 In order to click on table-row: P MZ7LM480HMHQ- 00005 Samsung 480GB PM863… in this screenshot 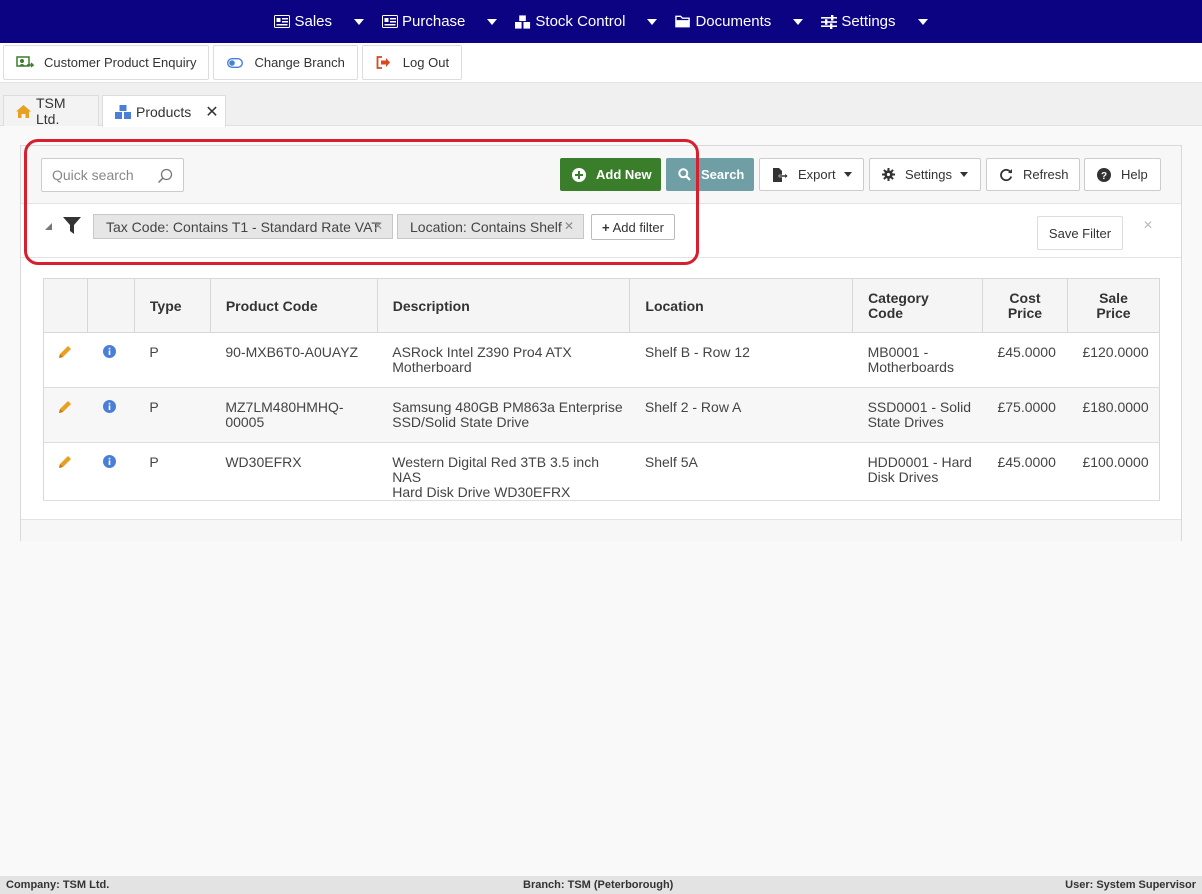, I will do `click(601, 415)`.